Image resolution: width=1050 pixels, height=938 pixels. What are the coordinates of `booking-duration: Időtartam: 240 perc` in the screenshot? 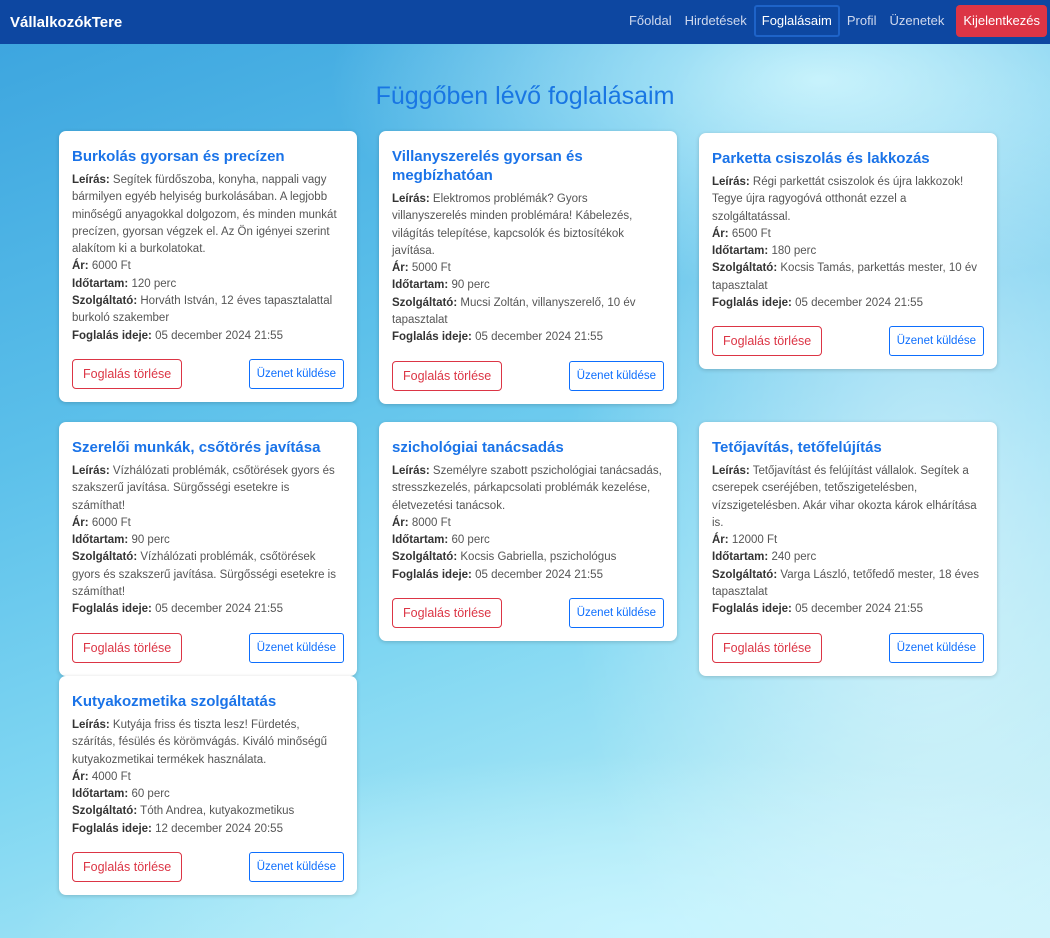 It's located at (764, 557).